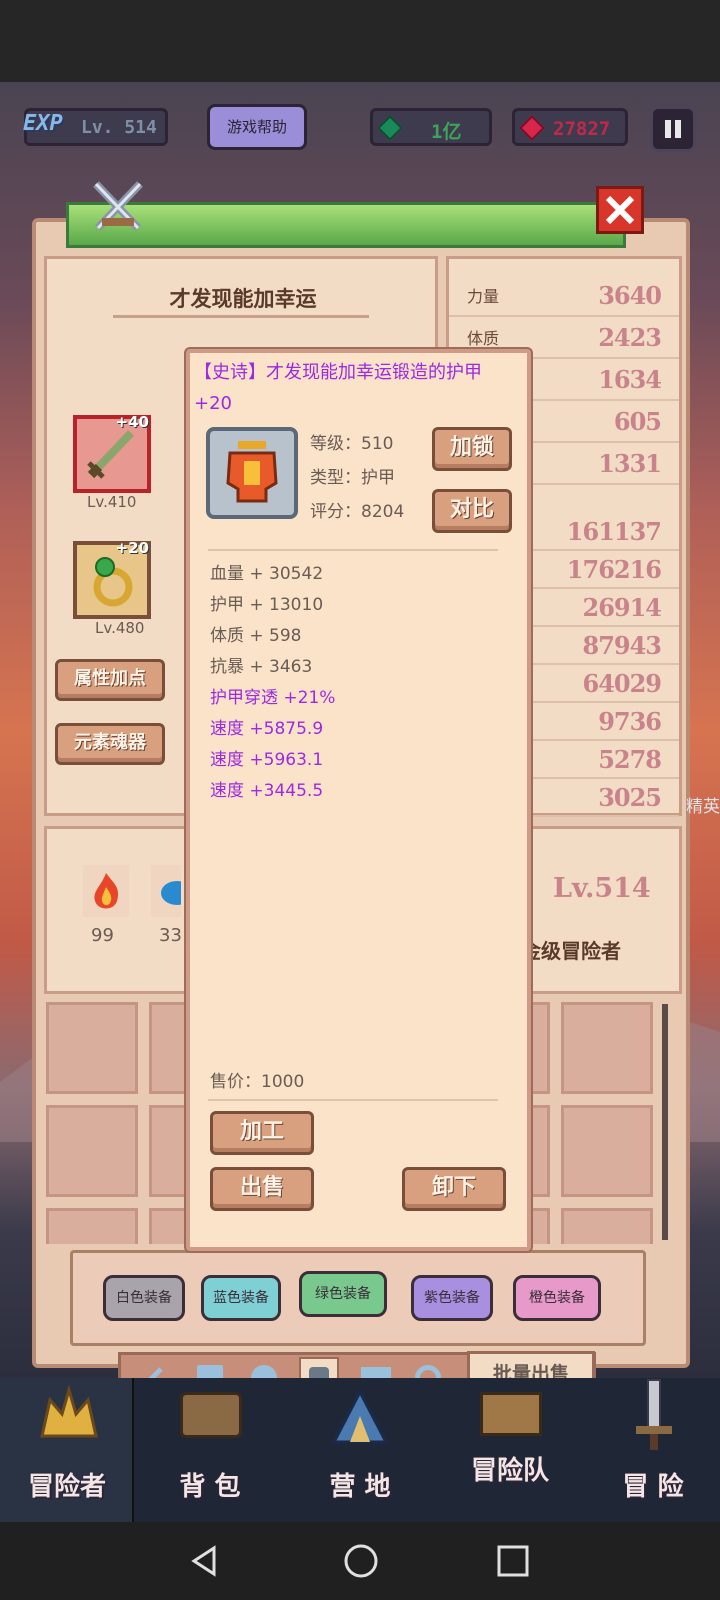 The image size is (720, 1600). What do you see at coordinates (665, 1122) in the screenshot?
I see `inventory-scrollbar` at bounding box center [665, 1122].